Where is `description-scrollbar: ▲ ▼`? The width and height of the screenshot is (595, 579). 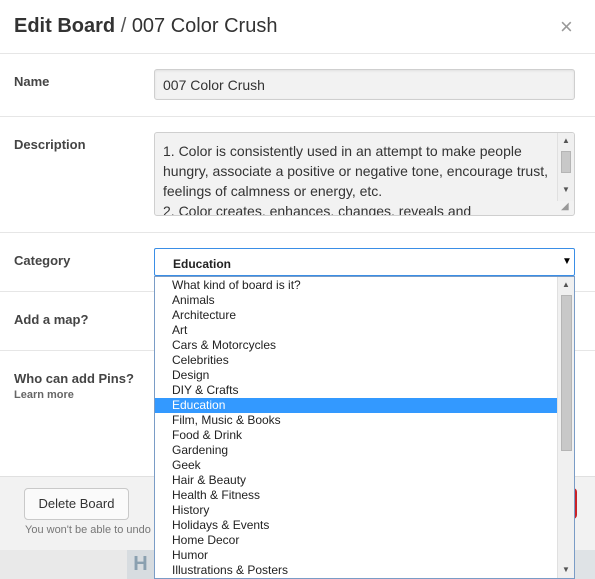
description-scrollbar: ▲ ▼ is located at coordinates (565, 167).